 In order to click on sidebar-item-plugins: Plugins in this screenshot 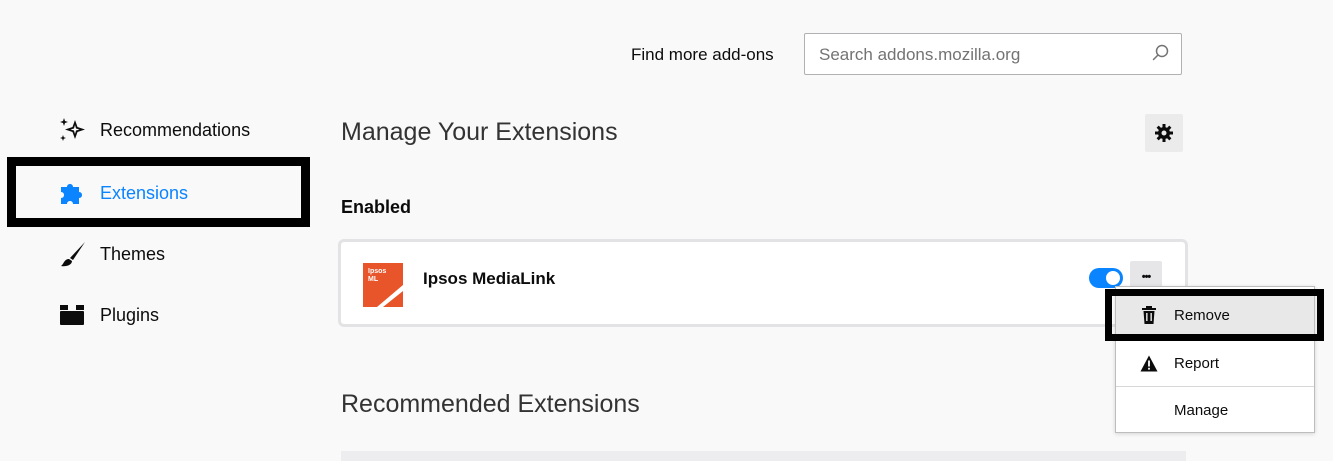, I will do `click(108, 315)`.